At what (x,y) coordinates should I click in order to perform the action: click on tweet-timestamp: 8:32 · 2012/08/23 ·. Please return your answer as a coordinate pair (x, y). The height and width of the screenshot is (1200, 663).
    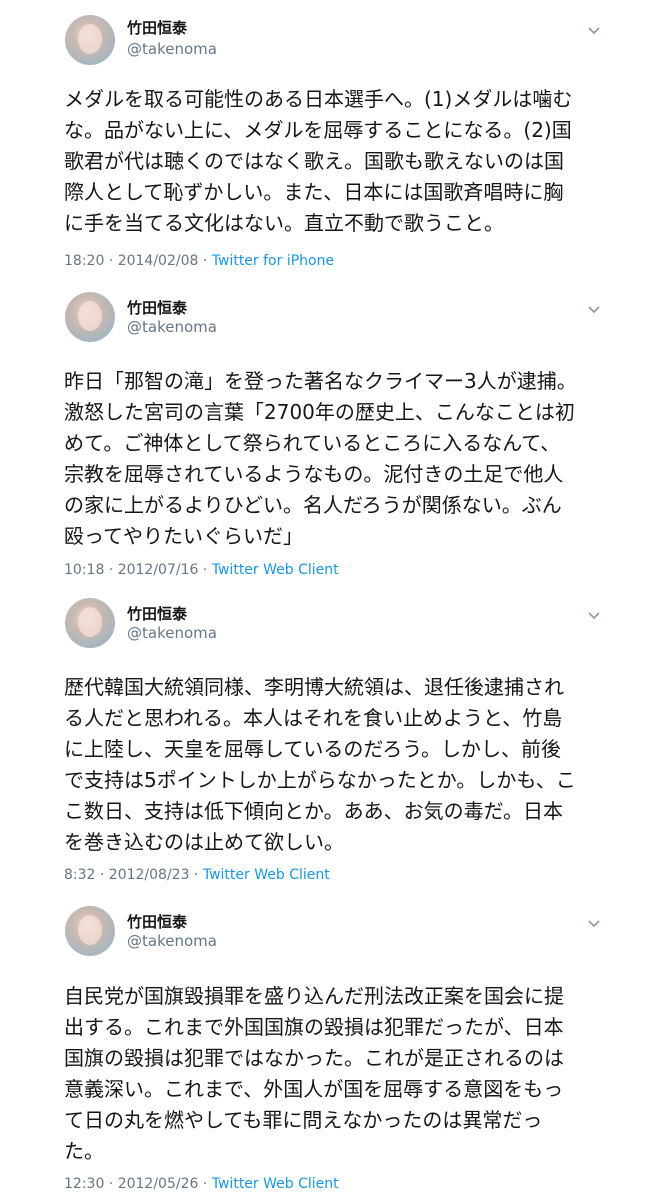
    Looking at the image, I should click on (133, 875).